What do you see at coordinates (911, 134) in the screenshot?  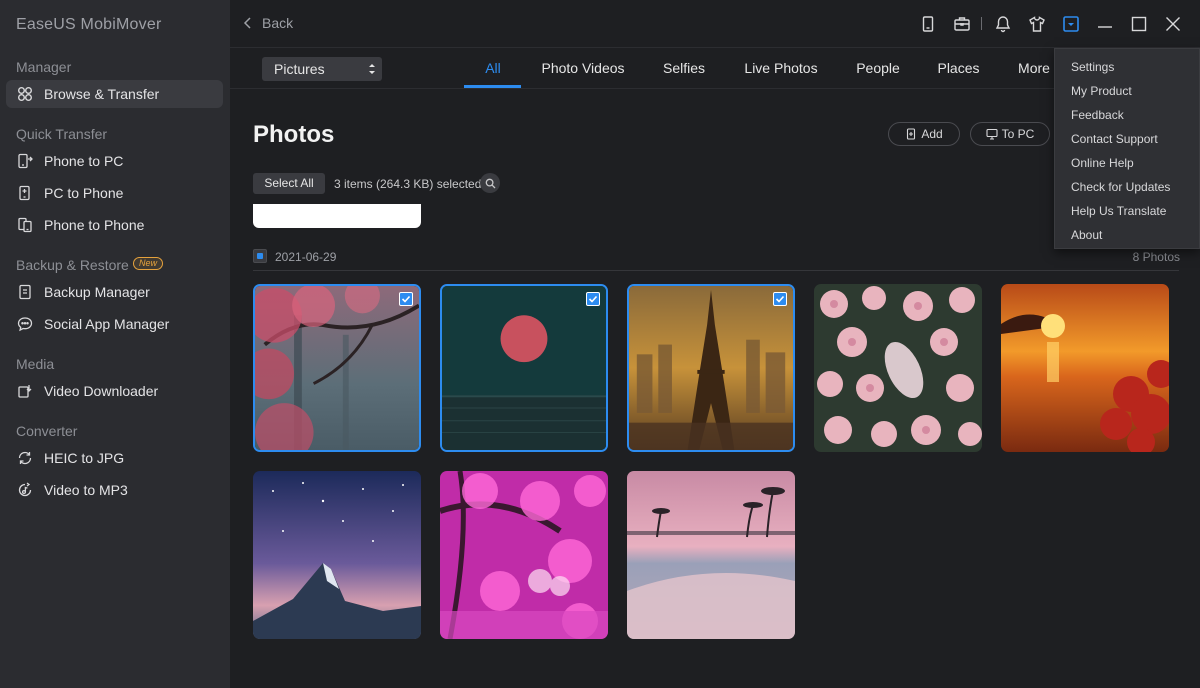 I see `add-file-icon` at bounding box center [911, 134].